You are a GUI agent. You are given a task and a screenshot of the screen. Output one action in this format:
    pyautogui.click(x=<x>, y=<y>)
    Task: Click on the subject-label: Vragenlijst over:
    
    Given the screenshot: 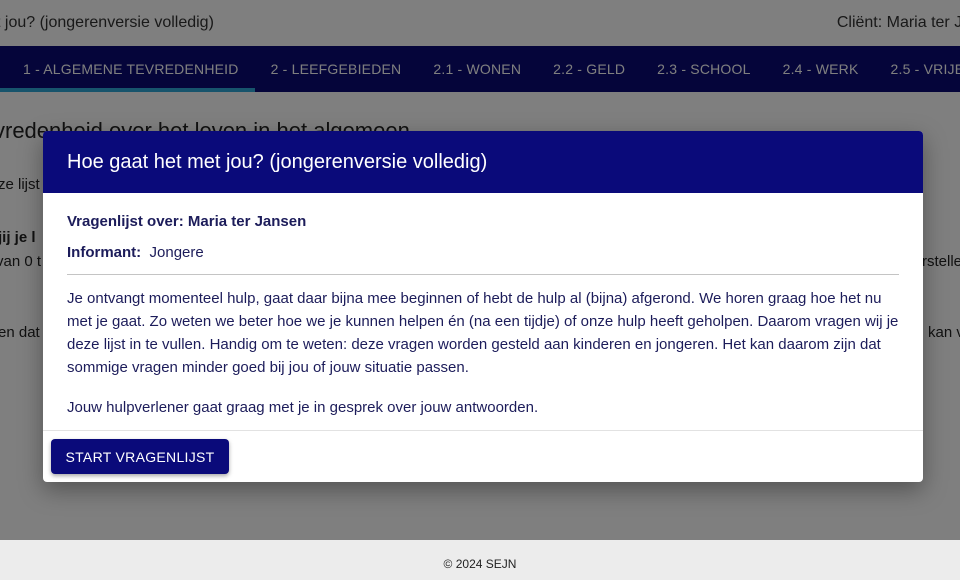 What is the action you would take?
    pyautogui.click(x=125, y=221)
    